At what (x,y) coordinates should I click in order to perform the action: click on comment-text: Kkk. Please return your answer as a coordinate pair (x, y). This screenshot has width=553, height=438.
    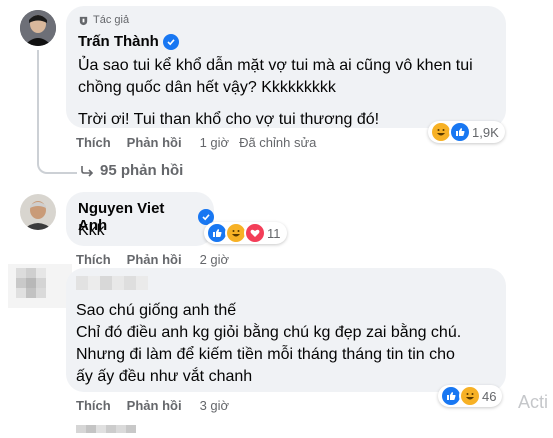
    Looking at the image, I should click on (91, 230).